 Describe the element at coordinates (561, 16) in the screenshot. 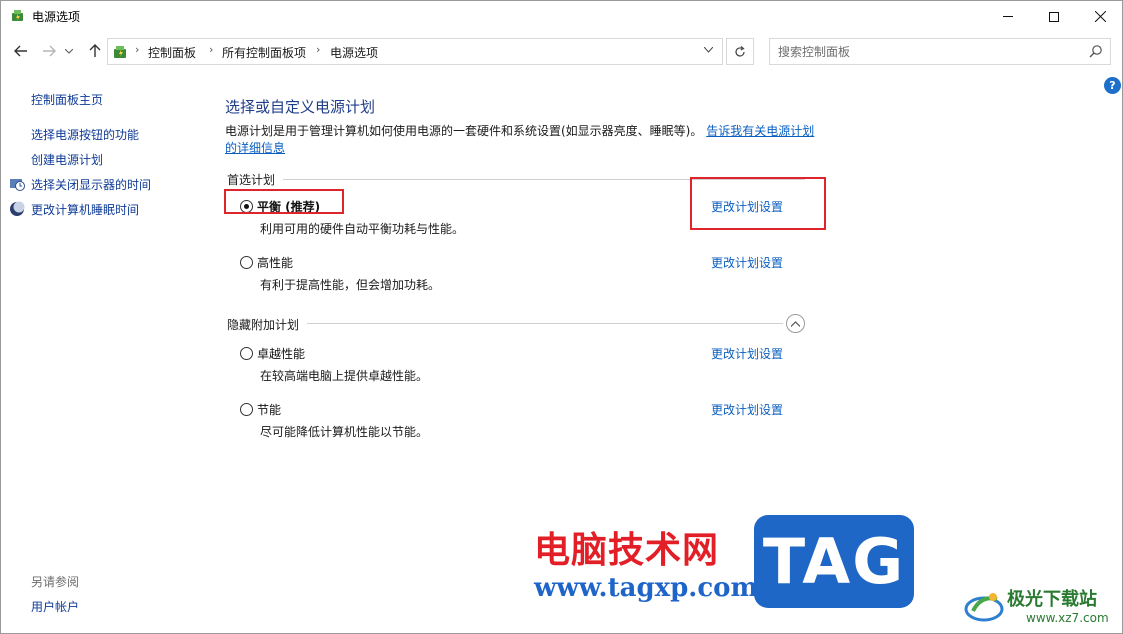

I see `title-bar: 电源选项` at that location.